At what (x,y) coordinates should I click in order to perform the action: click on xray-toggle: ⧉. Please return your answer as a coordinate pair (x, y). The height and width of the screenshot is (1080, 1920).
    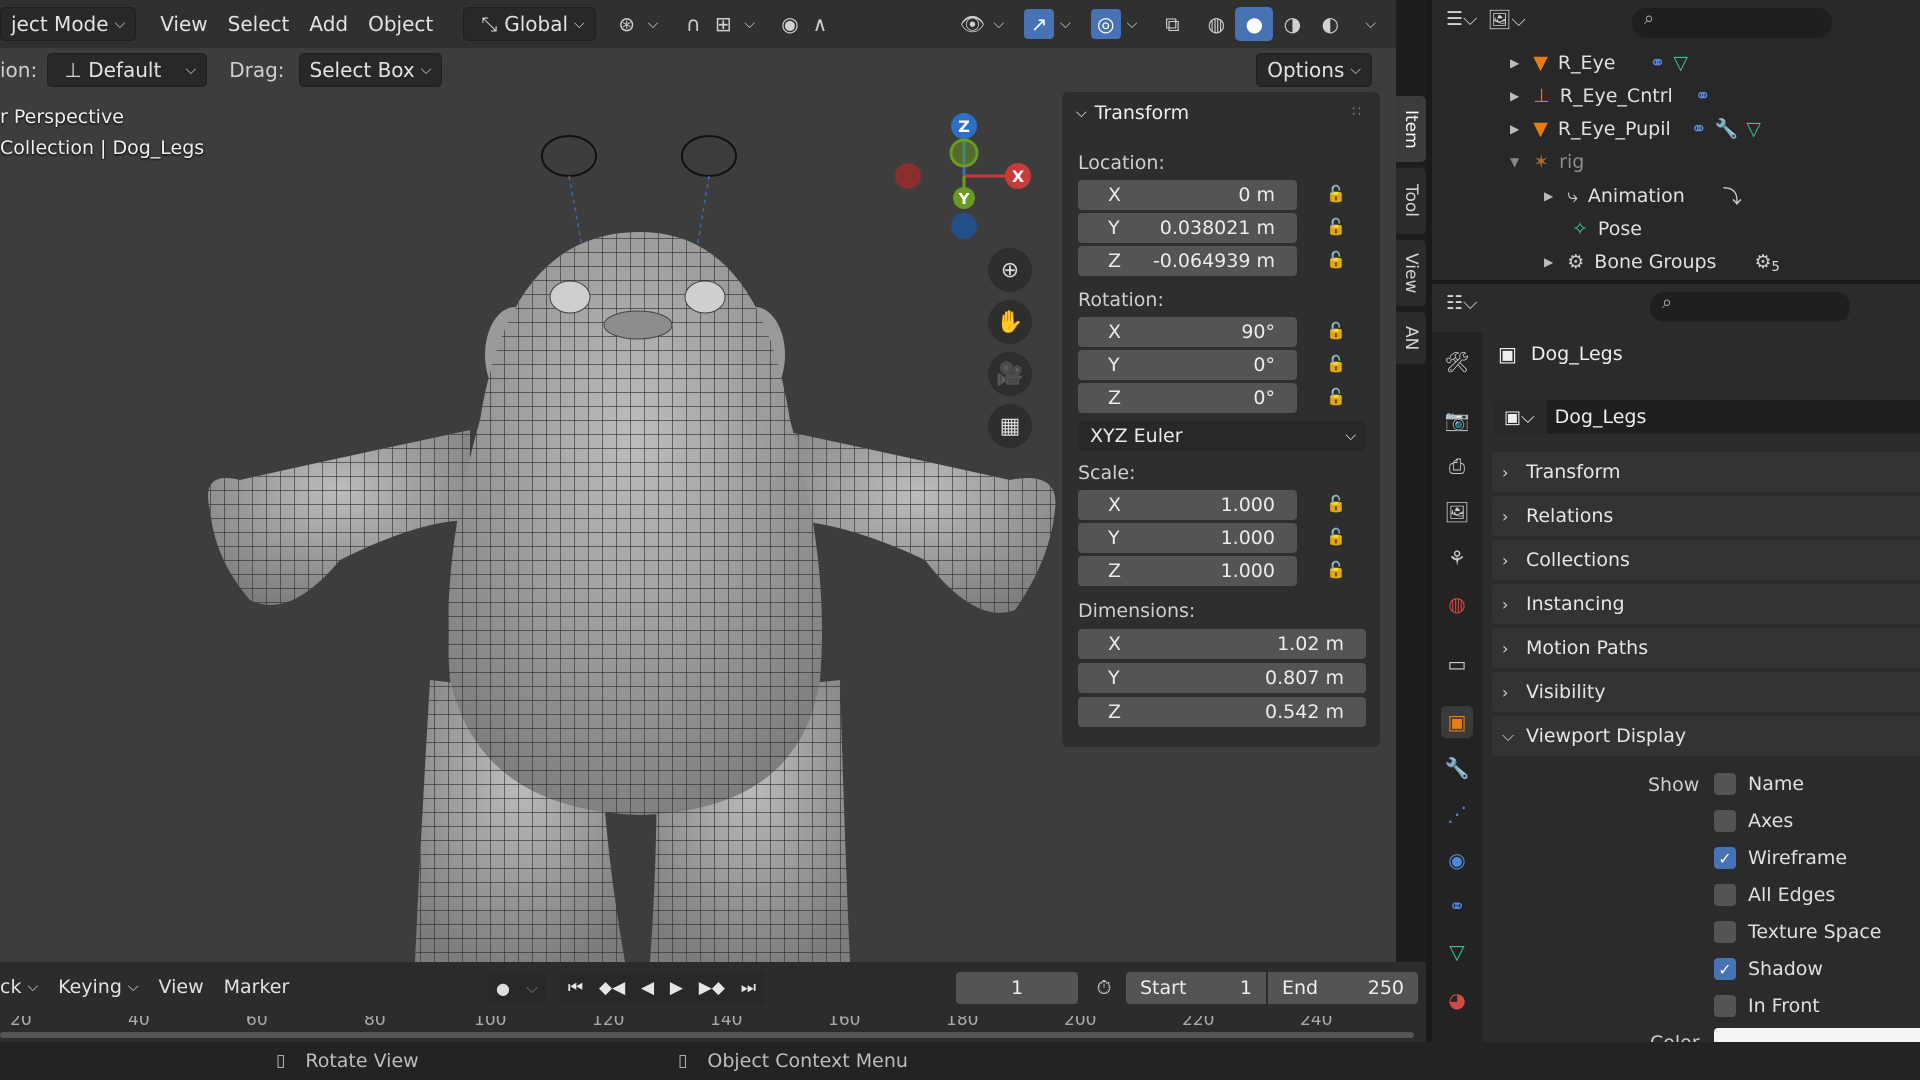
    Looking at the image, I should click on (1172, 24).